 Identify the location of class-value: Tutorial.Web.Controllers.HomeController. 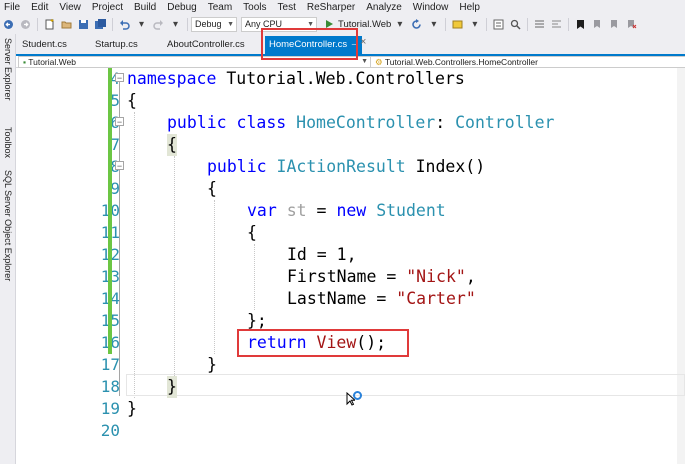
(461, 62).